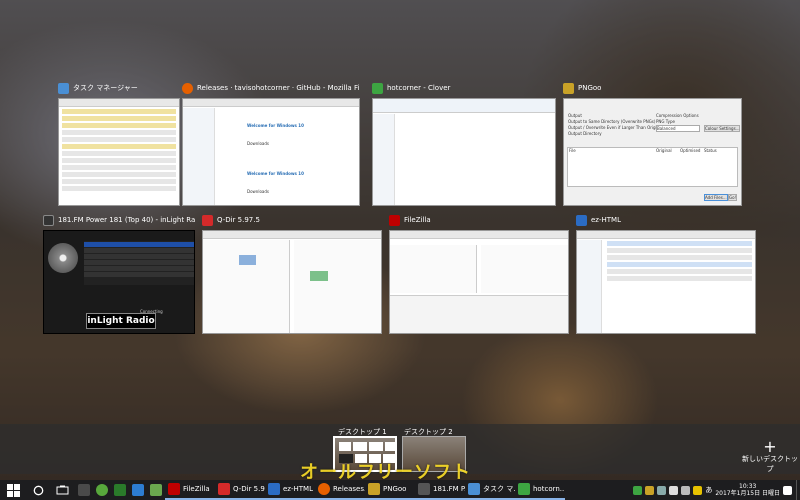 The height and width of the screenshot is (500, 800). Describe the element at coordinates (710, 150) in the screenshot. I see `status-column-header: Status` at that location.